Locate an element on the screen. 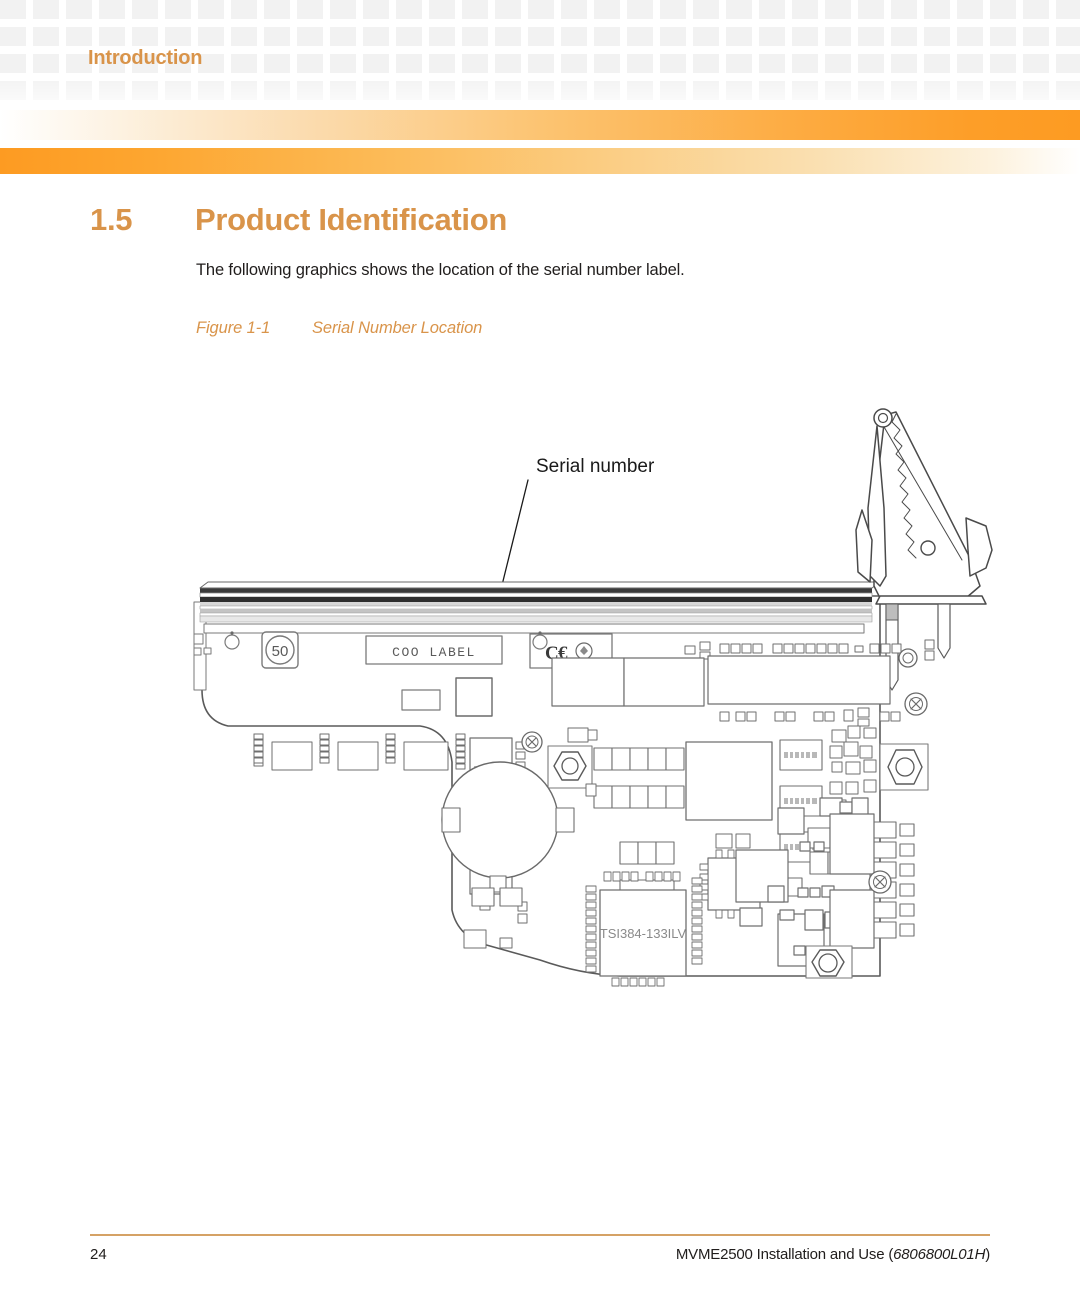 Image resolution: width=1080 pixels, height=1296 pixels. serial-number-callout-text: Serial number is located at coordinates (595, 466).